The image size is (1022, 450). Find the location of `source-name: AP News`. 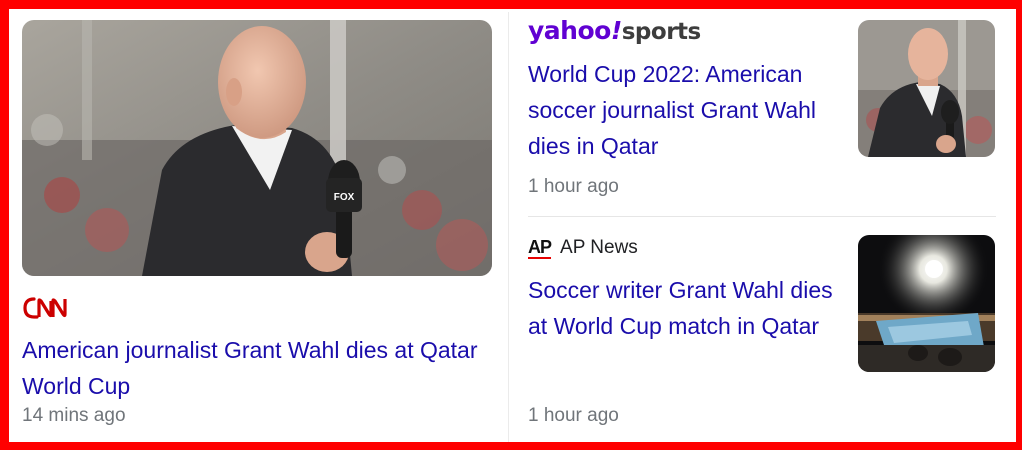

source-name: AP News is located at coordinates (599, 247).